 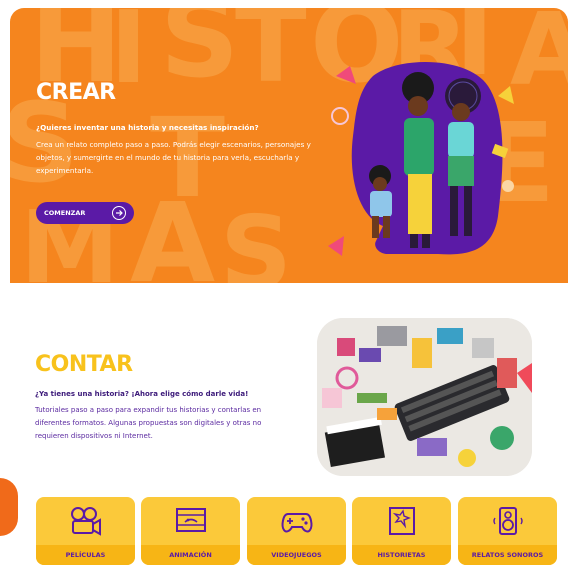 I want to click on comenzar-button: COMENZAR, so click(x=85, y=213).